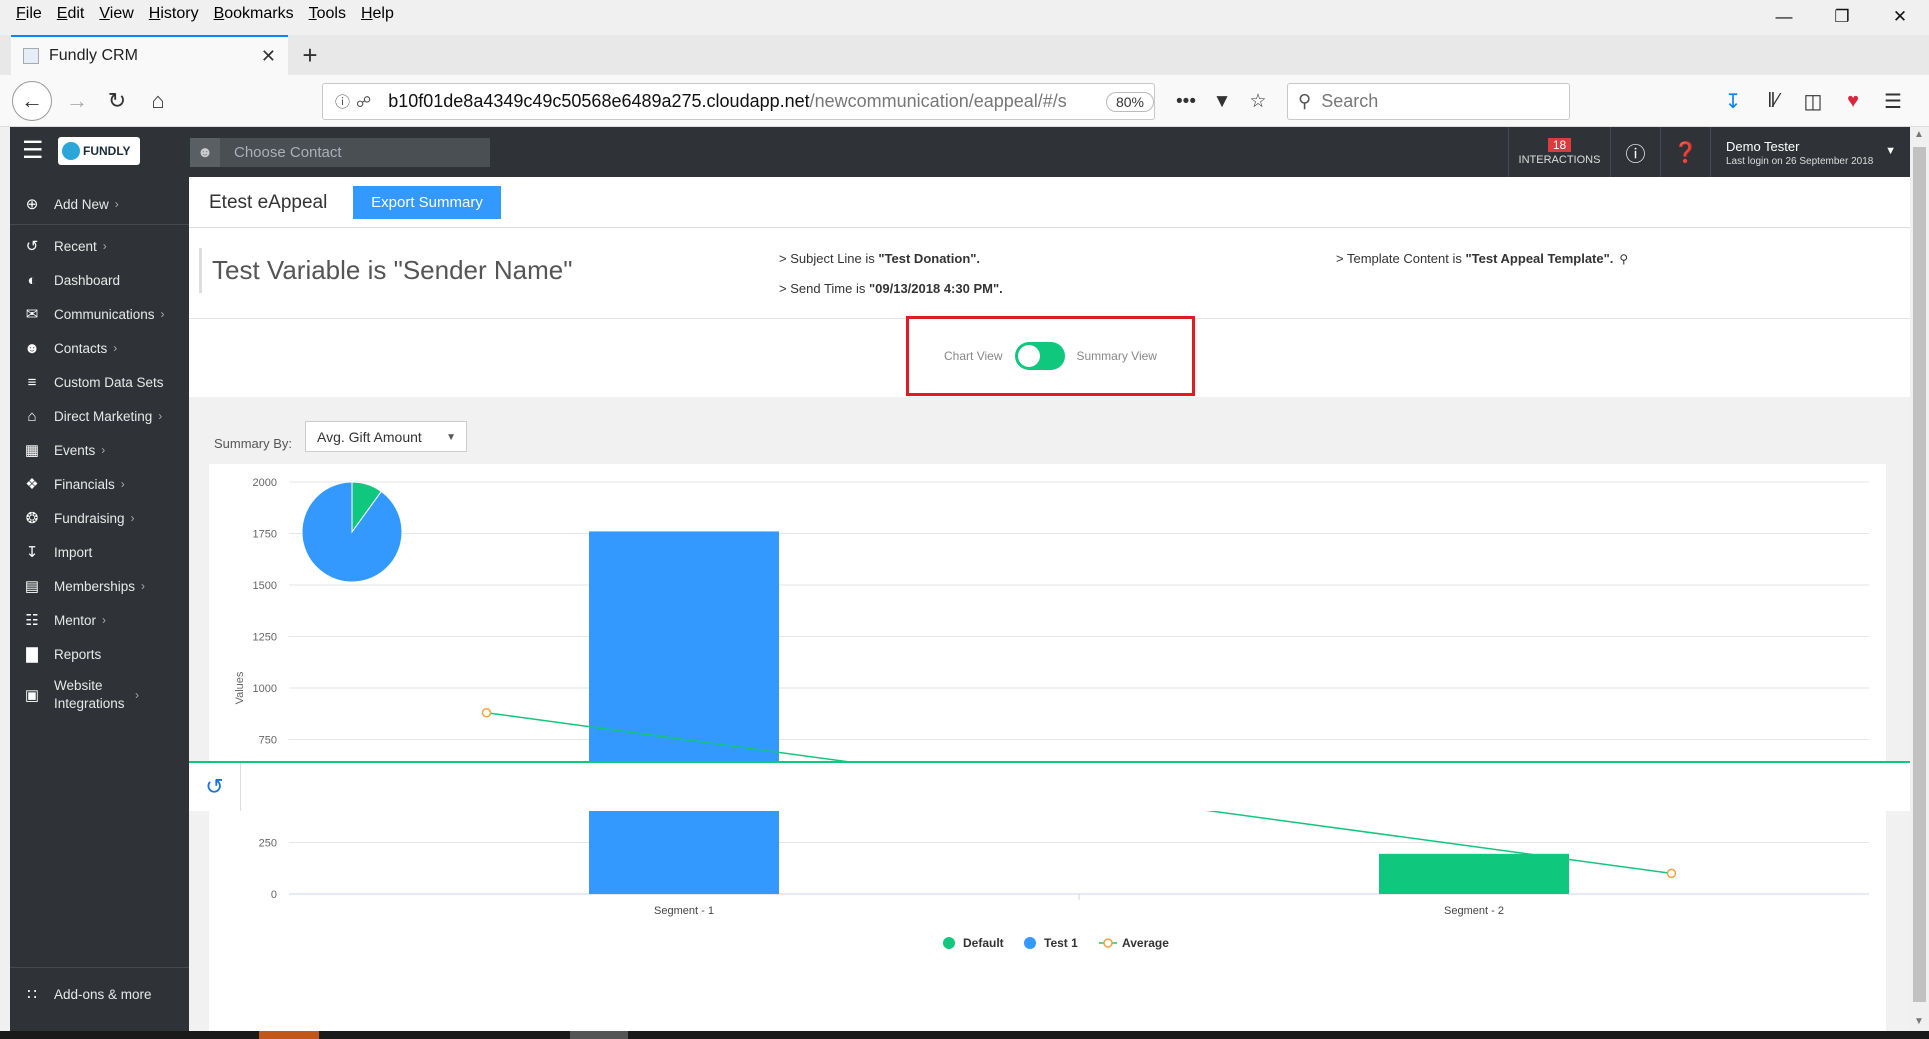  What do you see at coordinates (964, 55) in the screenshot?
I see `tab-strip: Fundly CRM ✕ +` at bounding box center [964, 55].